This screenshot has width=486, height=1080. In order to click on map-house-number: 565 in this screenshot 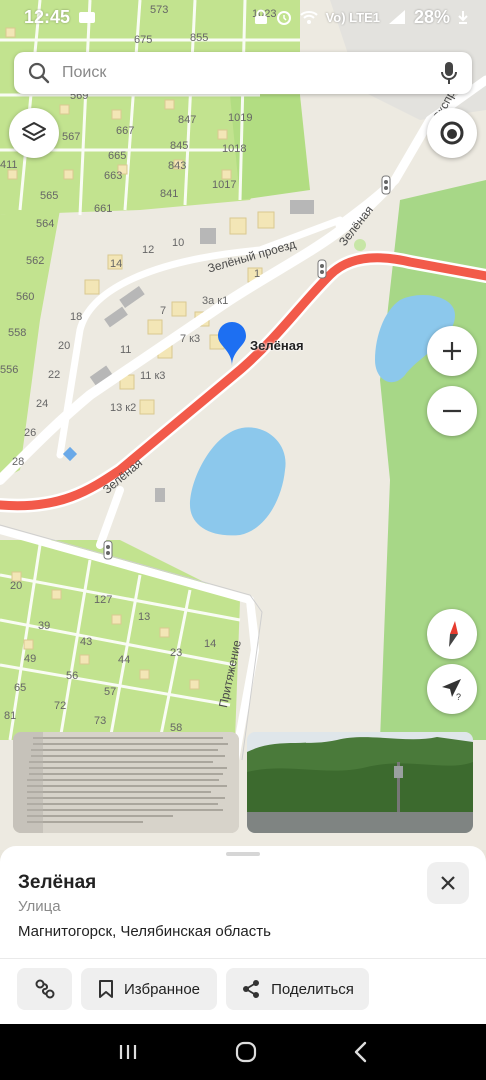, I will do `click(49, 196)`.